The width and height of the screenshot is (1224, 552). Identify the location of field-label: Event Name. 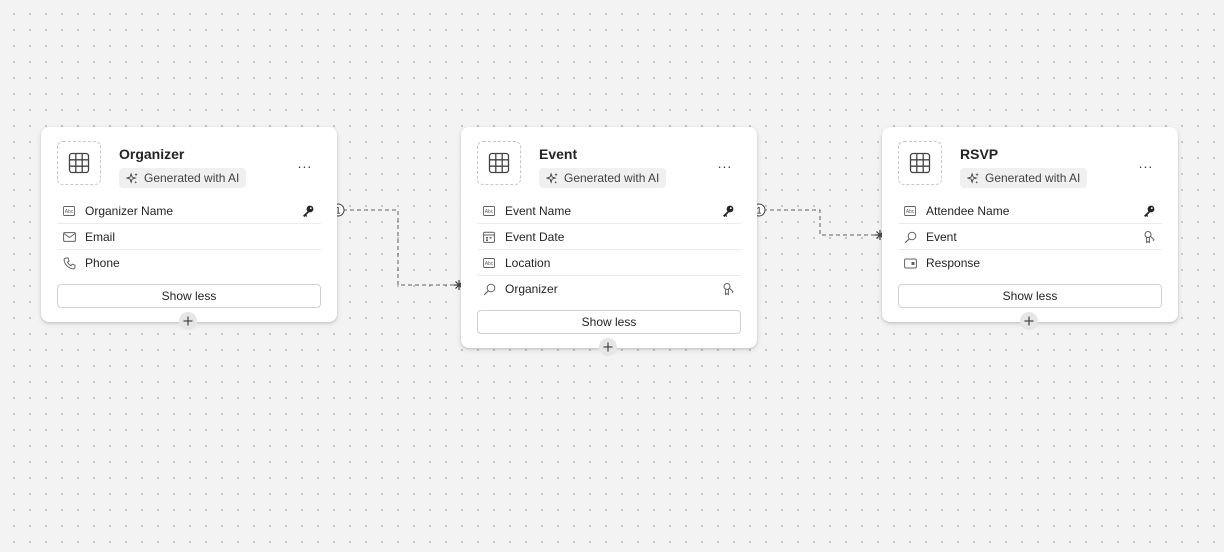
(538, 211).